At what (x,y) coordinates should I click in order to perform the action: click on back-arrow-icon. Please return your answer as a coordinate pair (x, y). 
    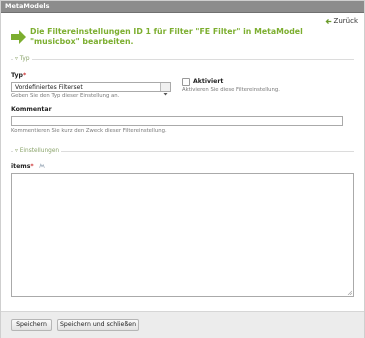
    Looking at the image, I should click on (328, 21).